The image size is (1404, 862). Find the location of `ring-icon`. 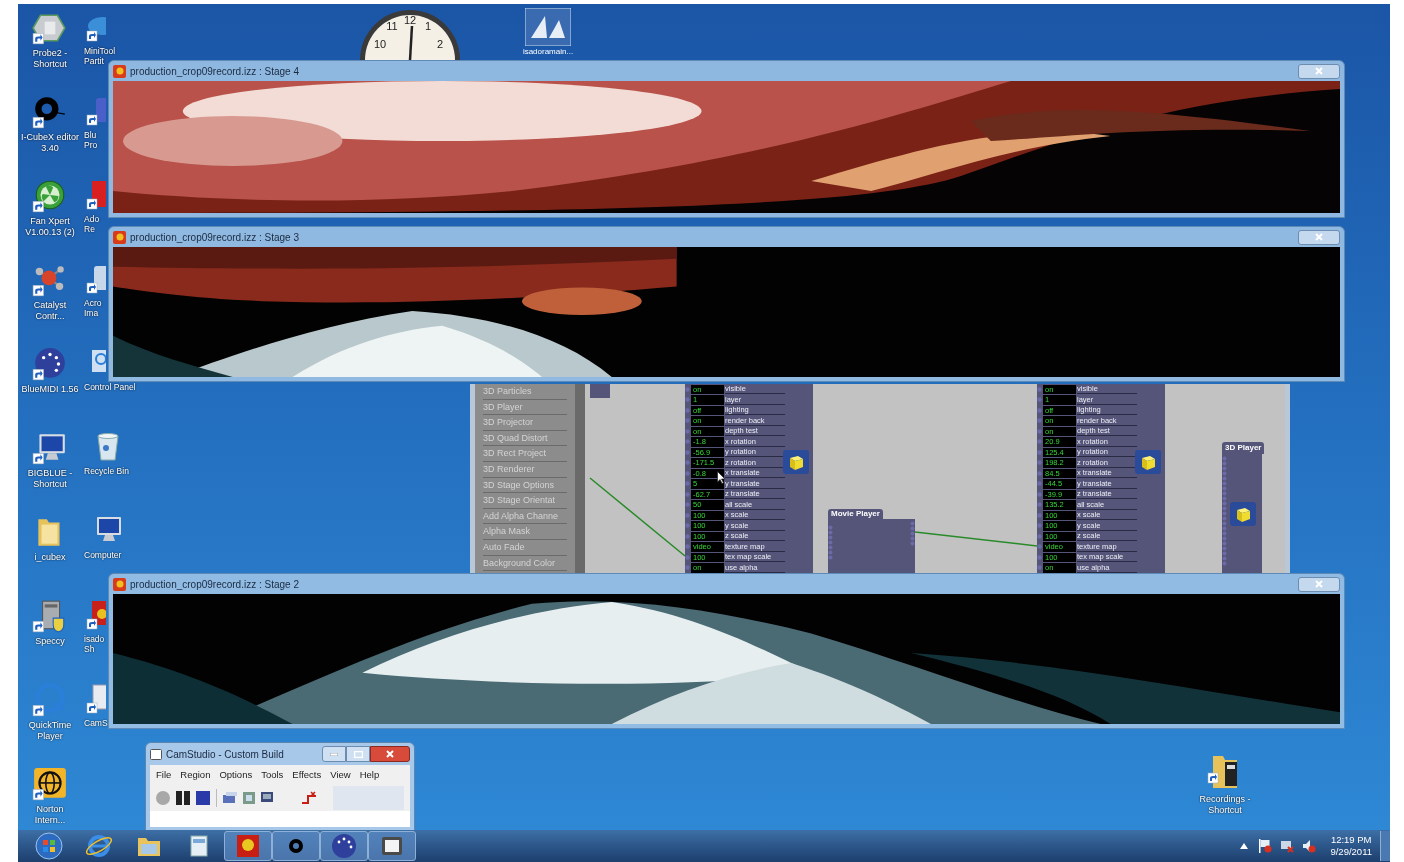

ring-icon is located at coordinates (50, 112).